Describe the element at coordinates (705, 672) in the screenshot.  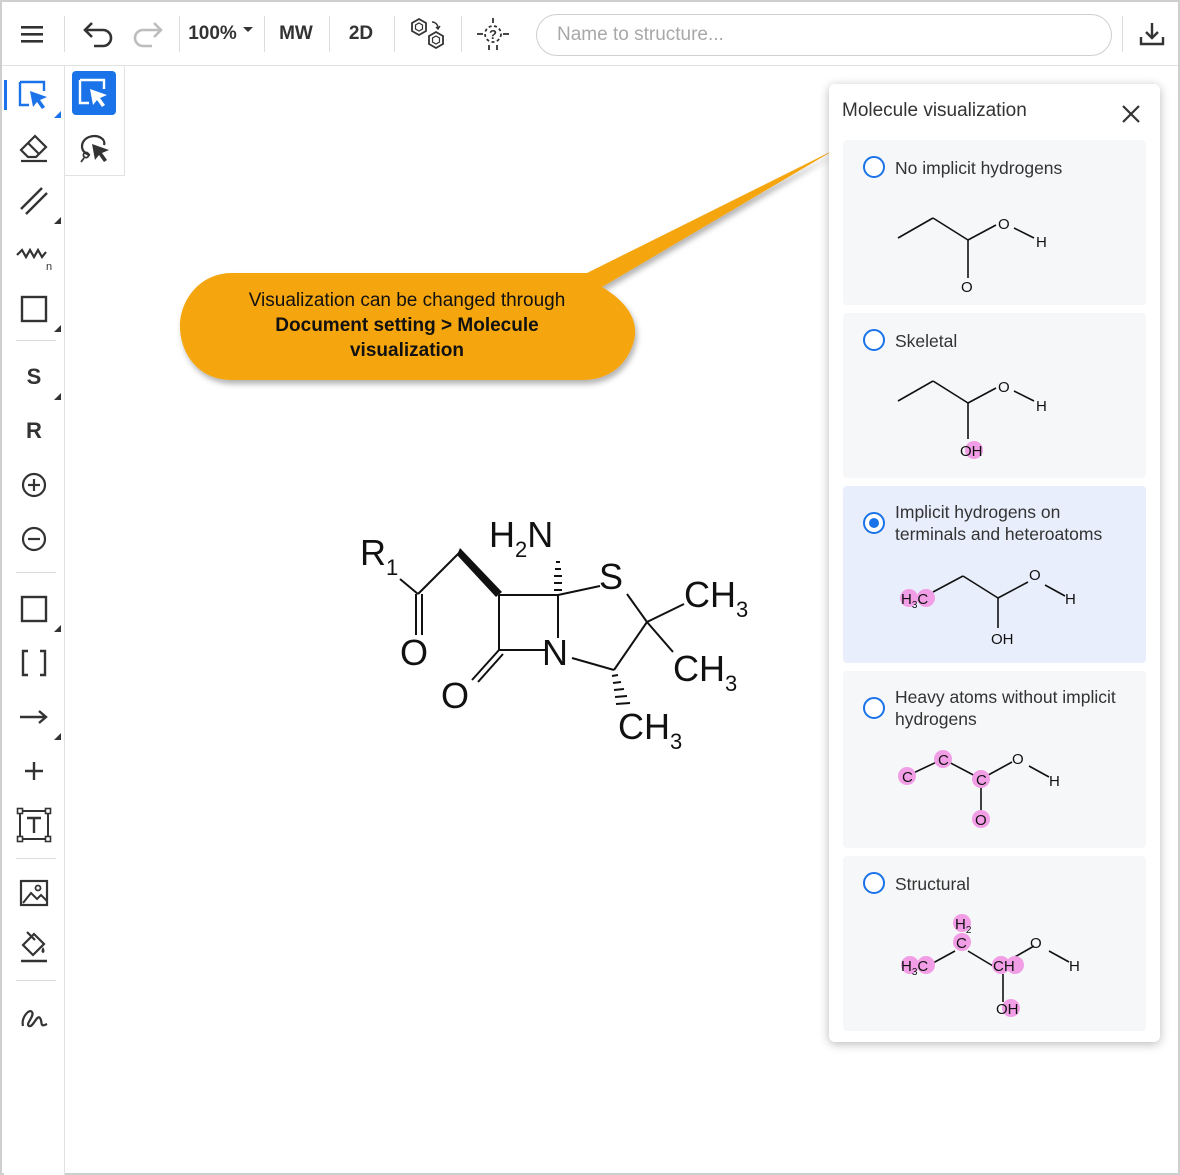
I see `atom-label-ch3-b: CH3` at that location.